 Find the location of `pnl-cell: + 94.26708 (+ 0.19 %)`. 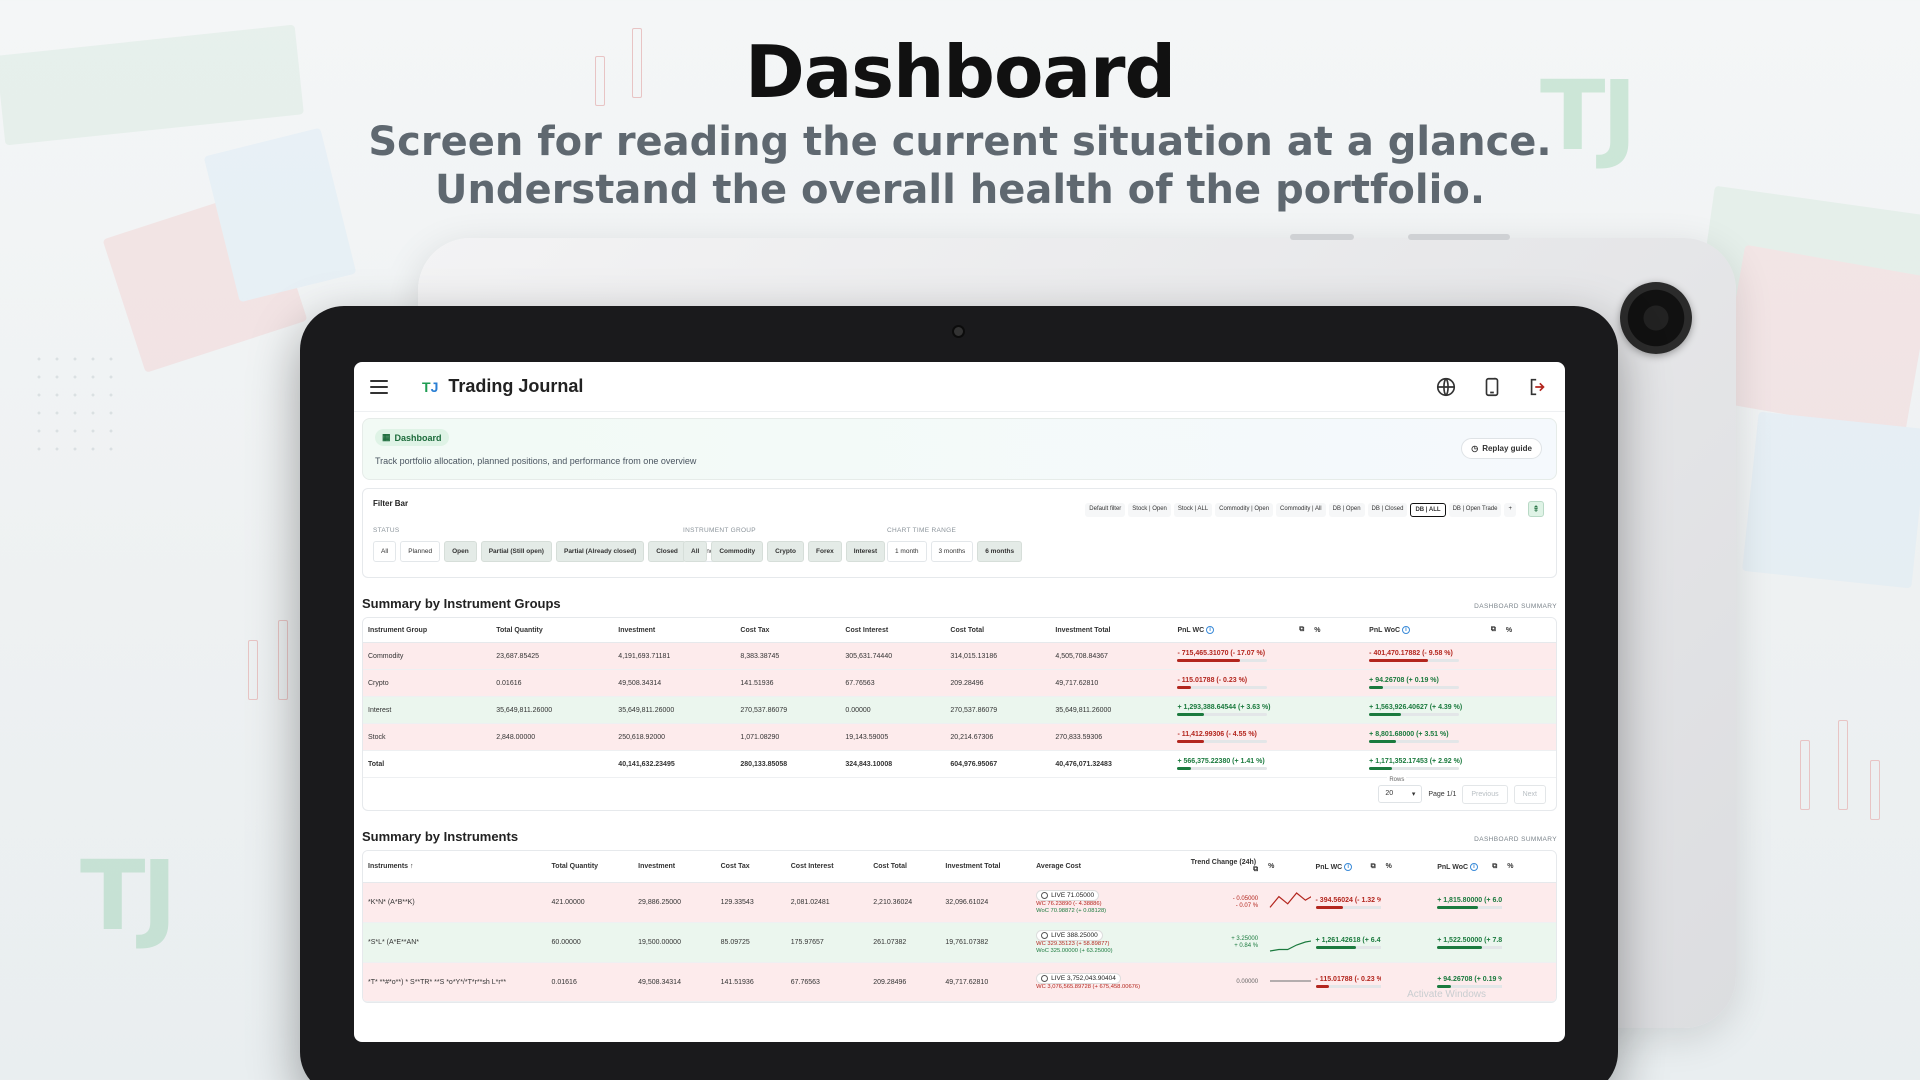

pnl-cell: + 94.26708 (+ 0.19 %) is located at coordinates (1432, 683).